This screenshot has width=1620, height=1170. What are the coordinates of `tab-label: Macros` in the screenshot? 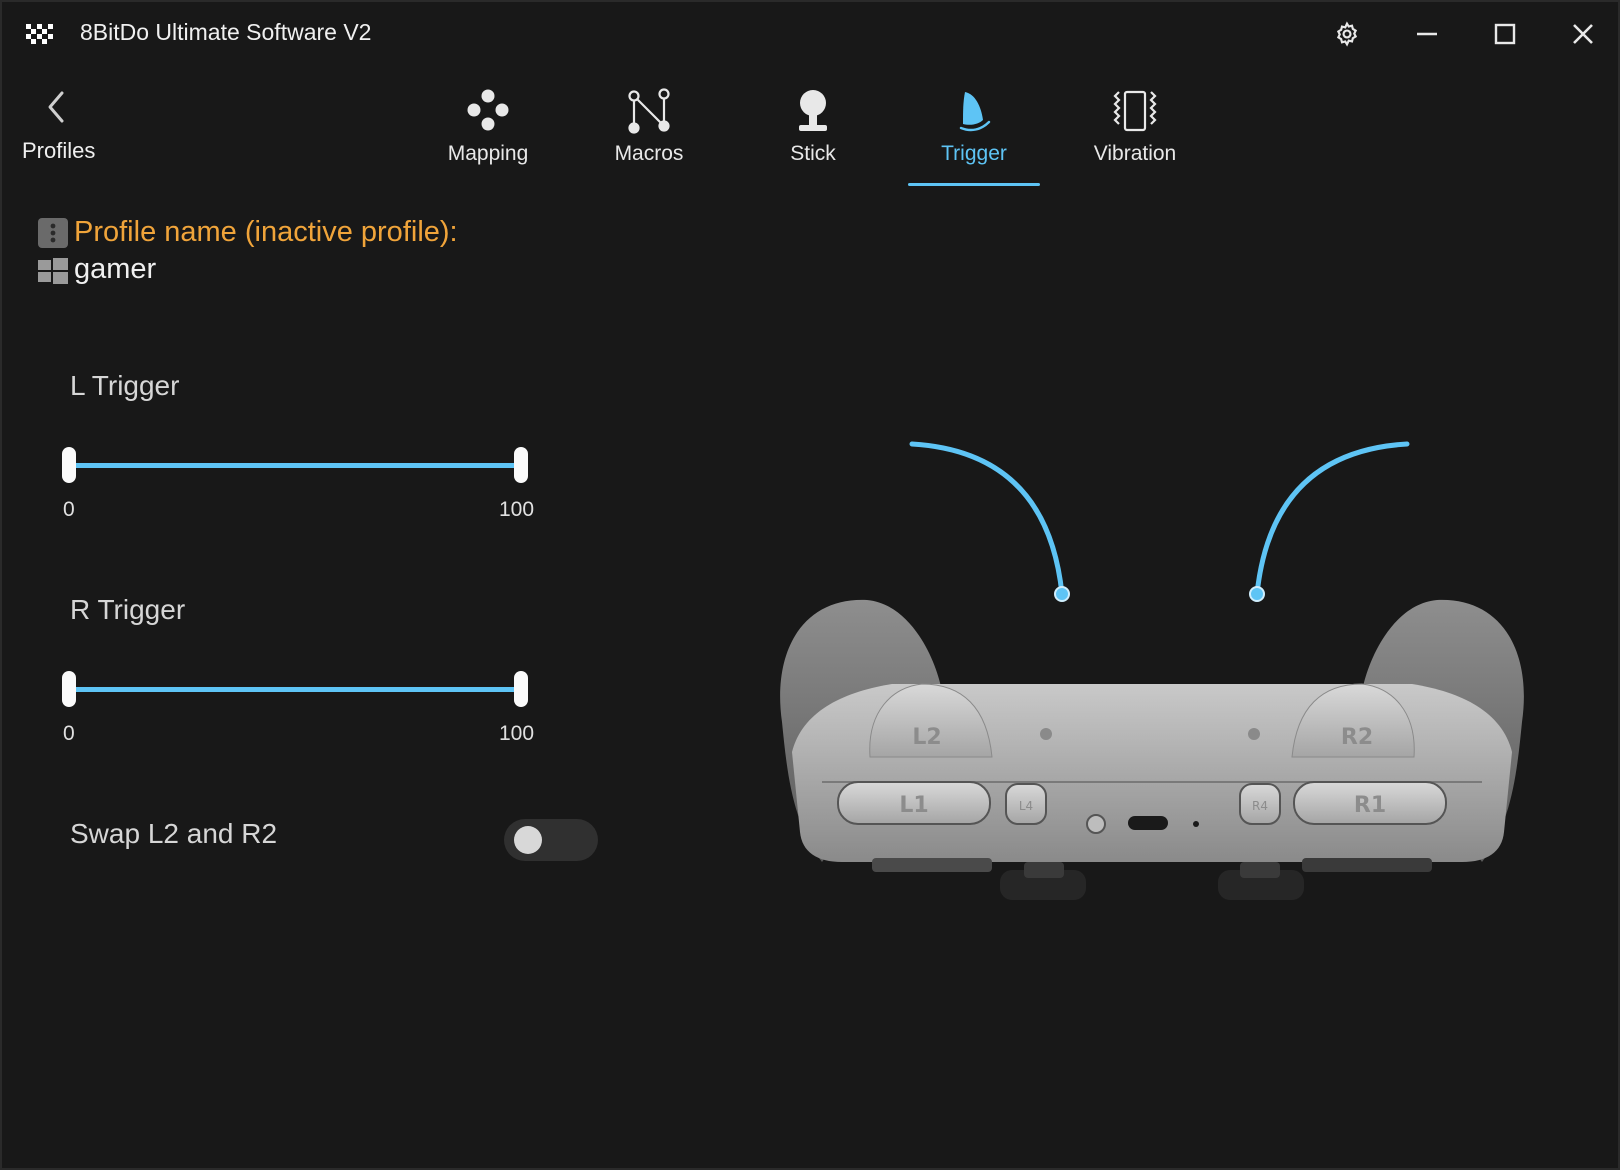 It's located at (649, 153).